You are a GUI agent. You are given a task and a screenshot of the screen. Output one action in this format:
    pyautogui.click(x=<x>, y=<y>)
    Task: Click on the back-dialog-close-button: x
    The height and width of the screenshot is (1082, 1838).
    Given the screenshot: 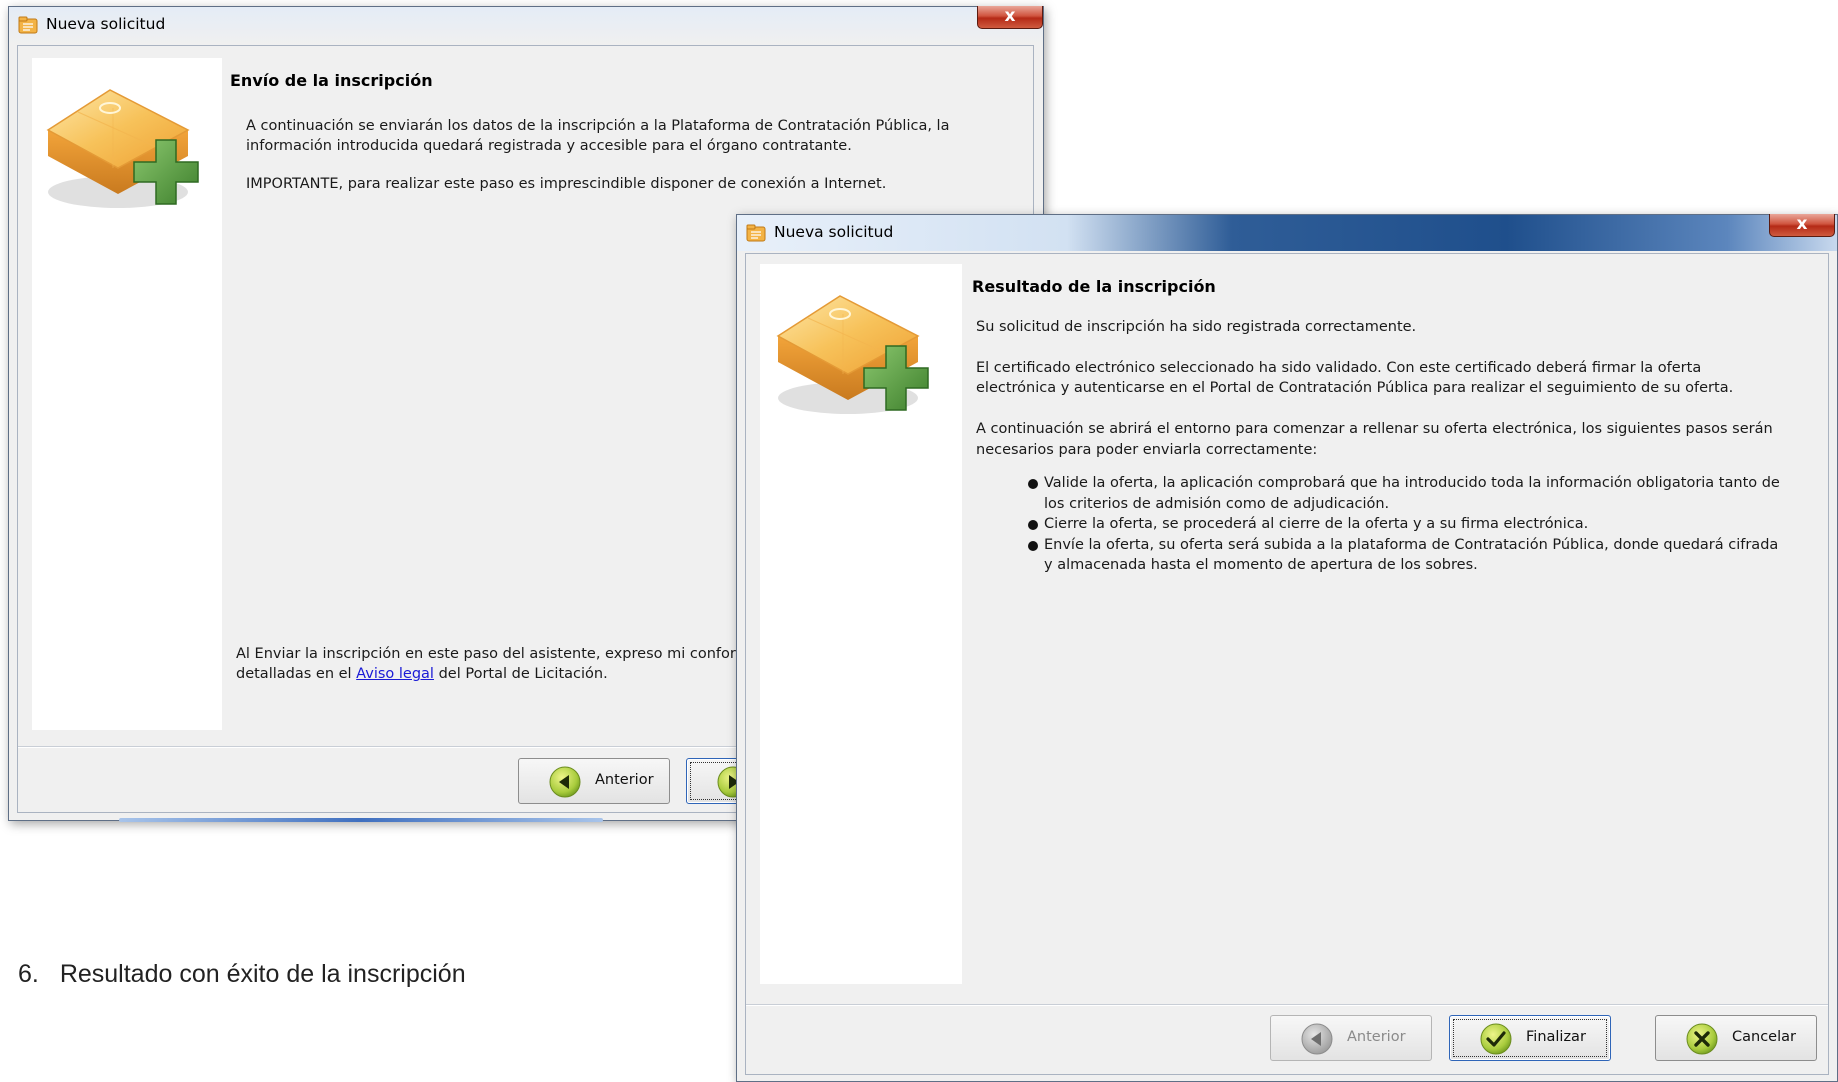 What is the action you would take?
    pyautogui.click(x=1010, y=17)
    